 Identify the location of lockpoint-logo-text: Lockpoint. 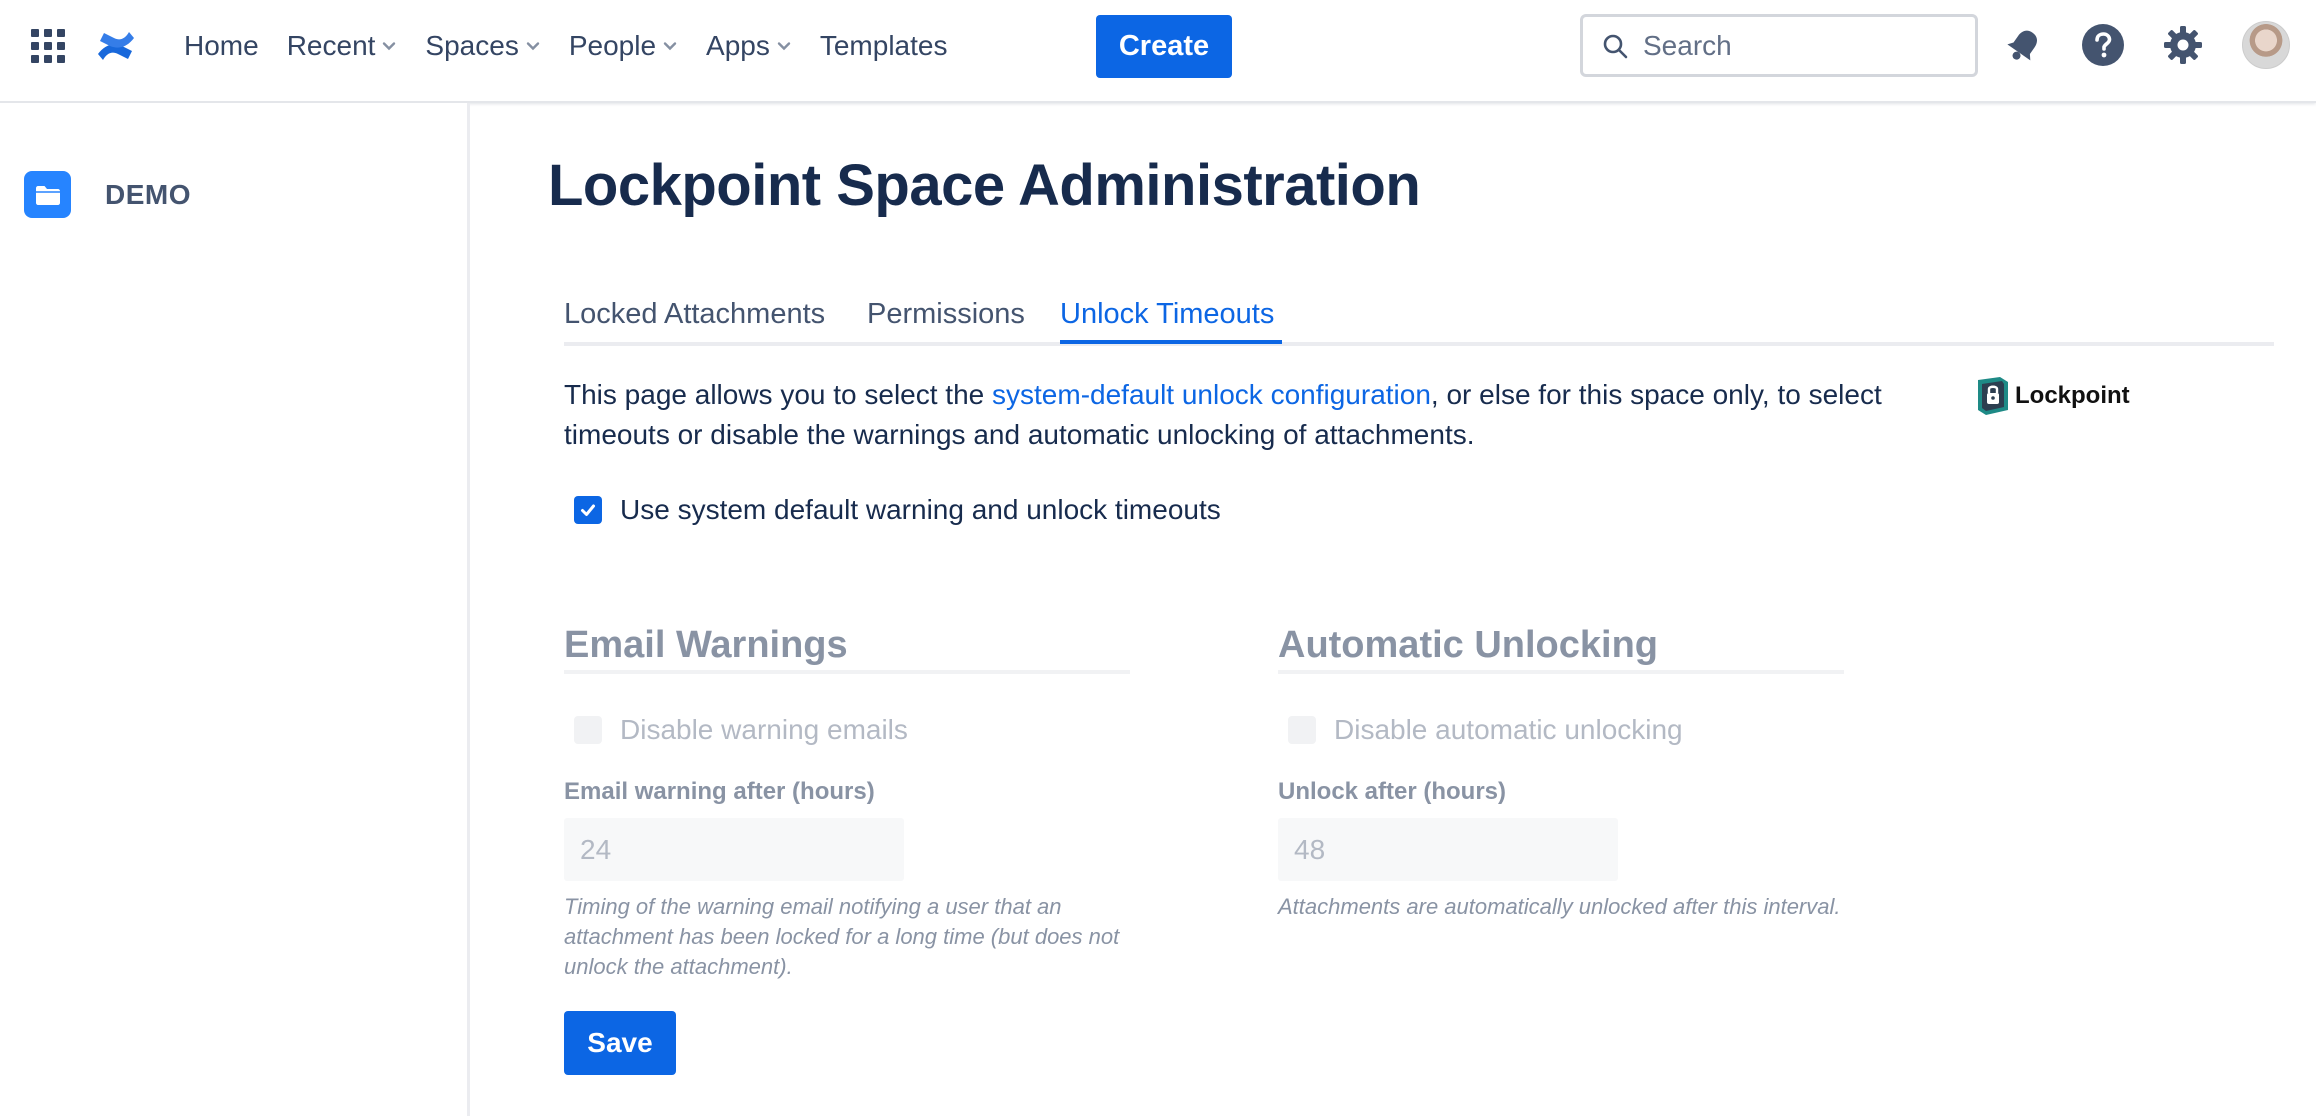
(2072, 395).